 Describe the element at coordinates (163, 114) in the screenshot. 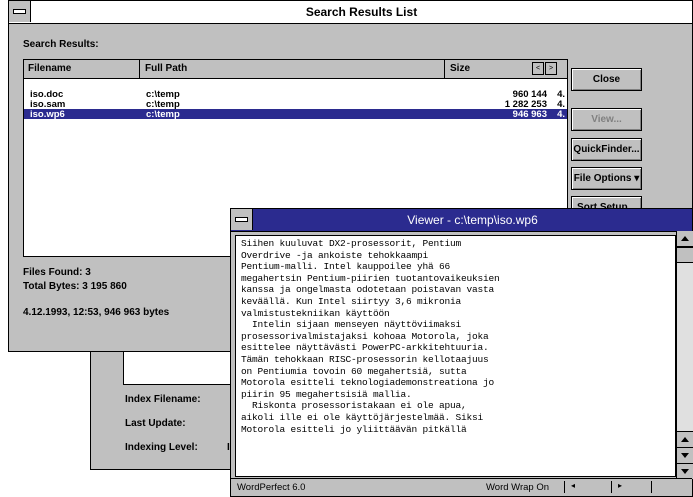

I see `row-path: c:\temp` at that location.